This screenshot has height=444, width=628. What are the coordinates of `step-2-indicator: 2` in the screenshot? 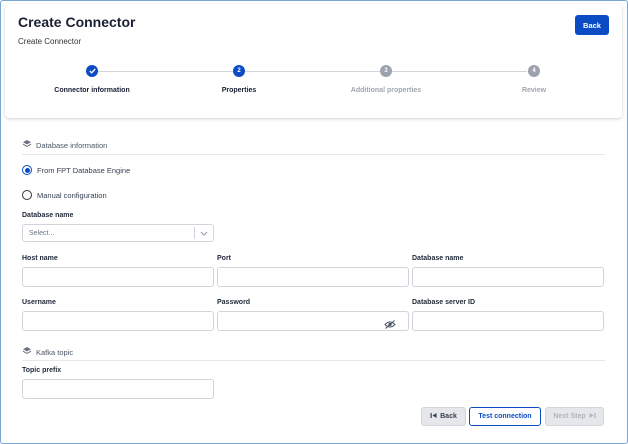 It's located at (239, 71).